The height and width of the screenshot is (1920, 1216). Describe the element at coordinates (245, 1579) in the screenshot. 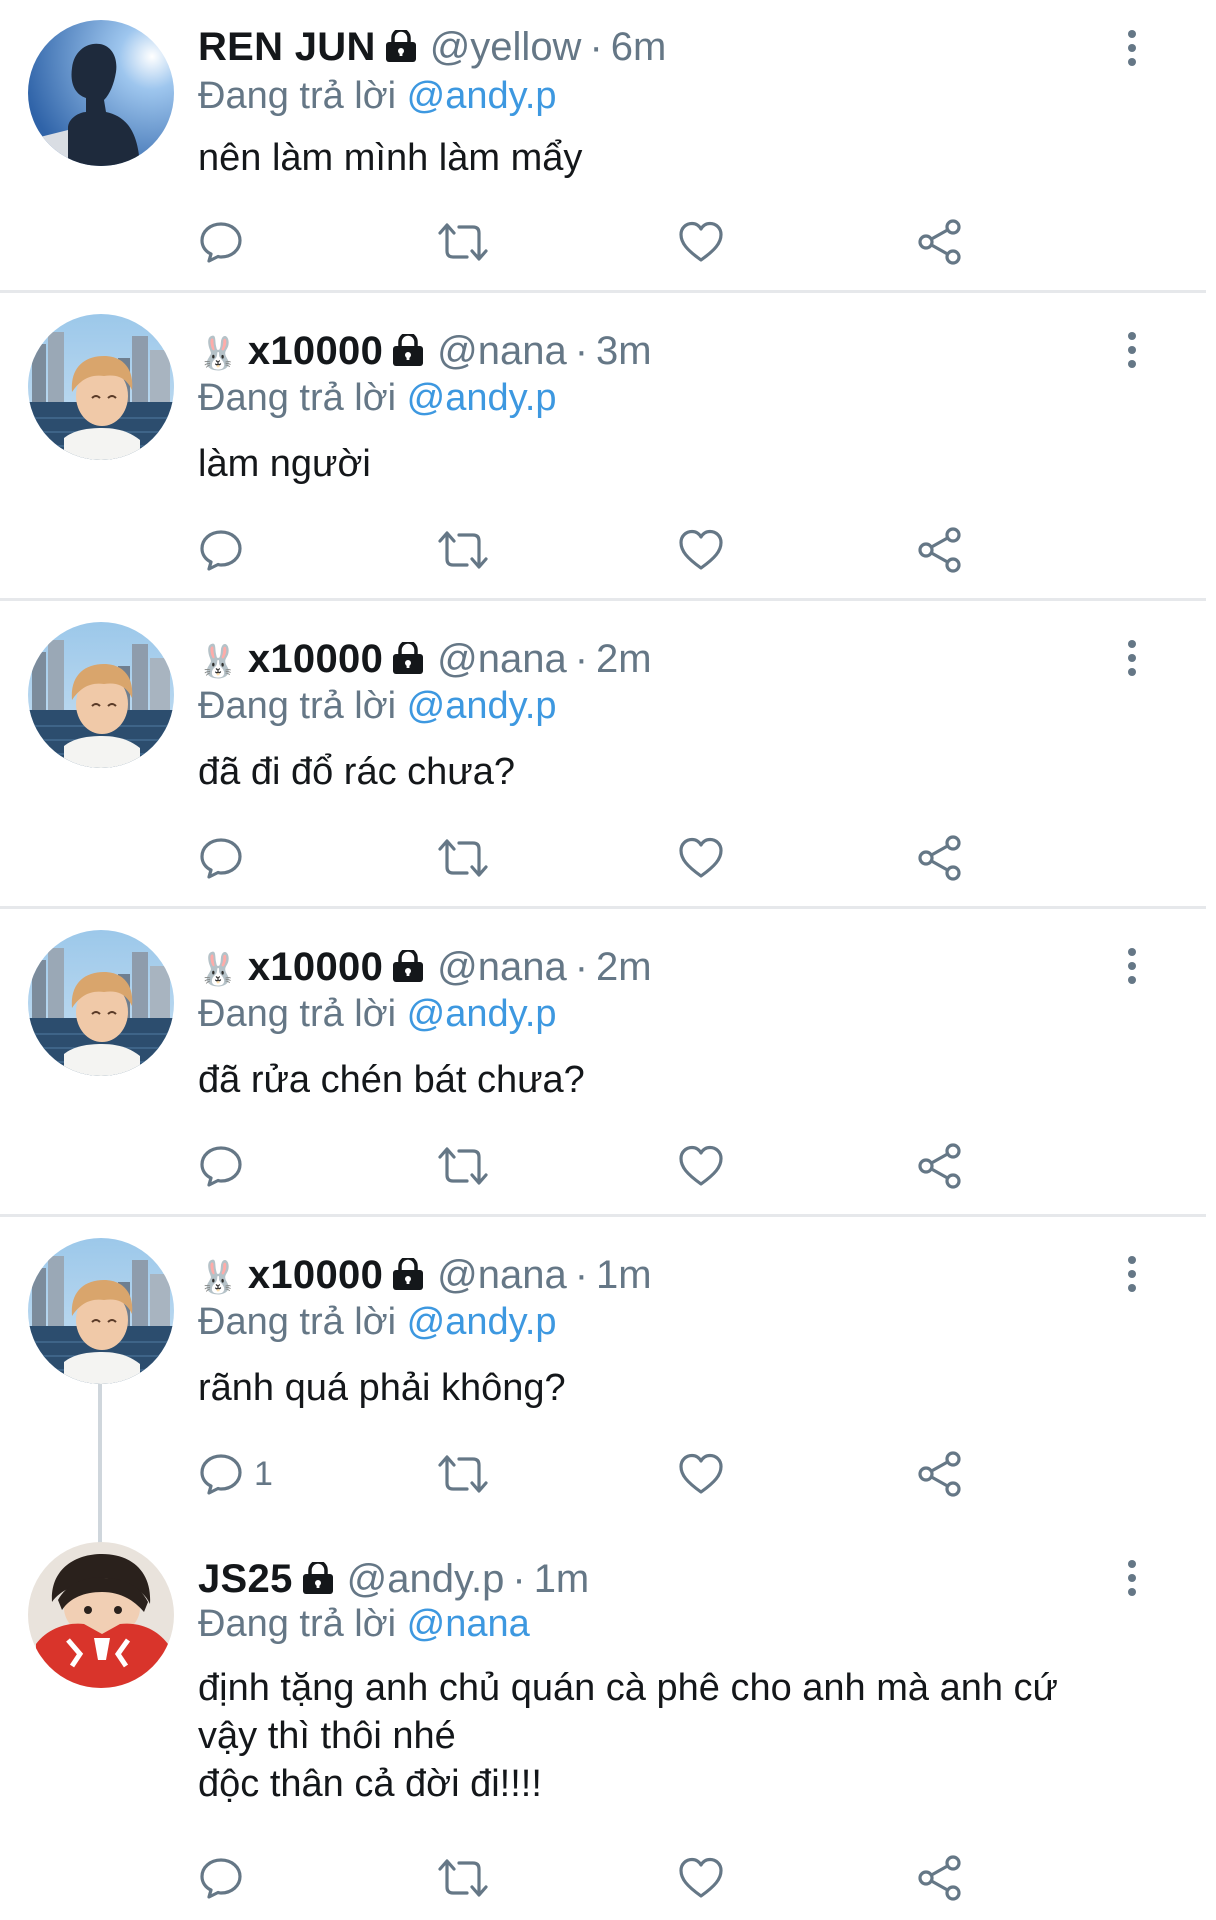

I see `display-name: JS25` at that location.